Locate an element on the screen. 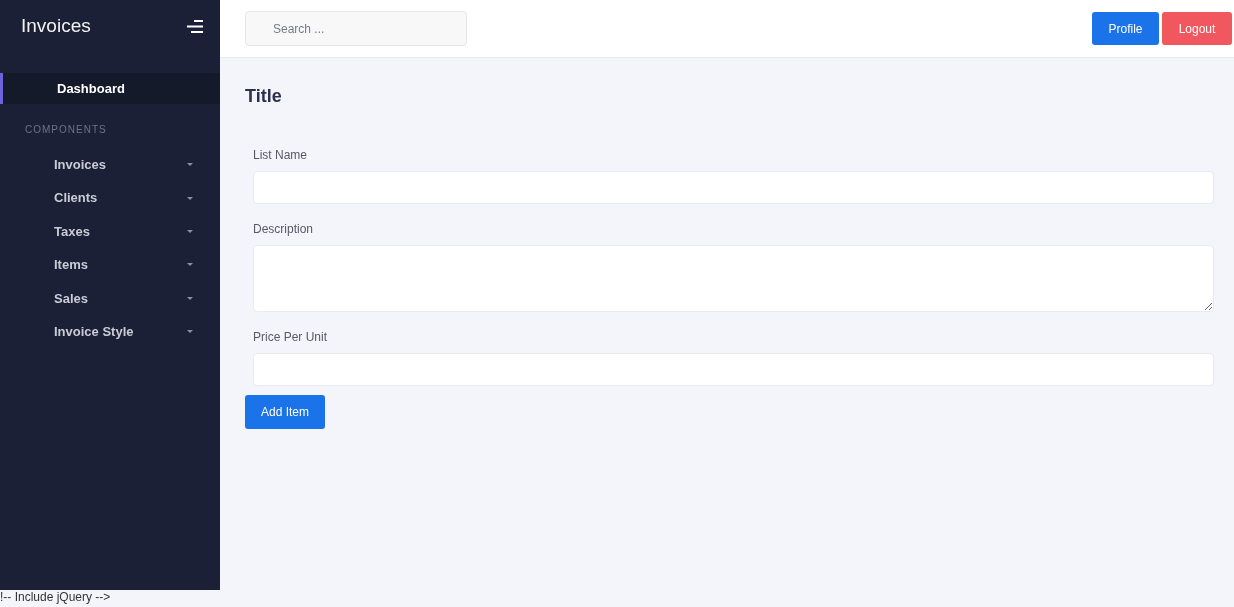  brand-title: Invoices is located at coordinates (56, 26).